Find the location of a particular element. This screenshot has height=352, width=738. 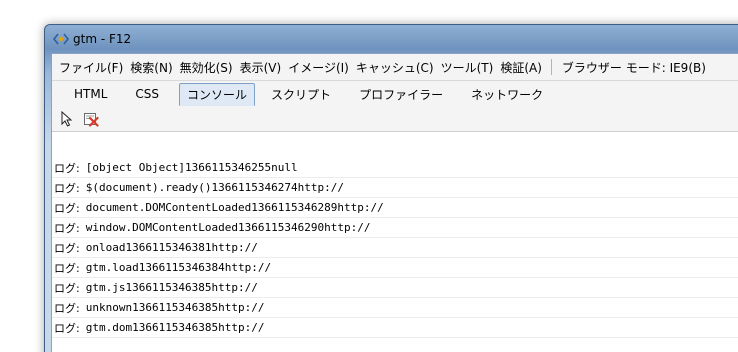

menu-validate: 検証(A) is located at coordinates (521, 67).